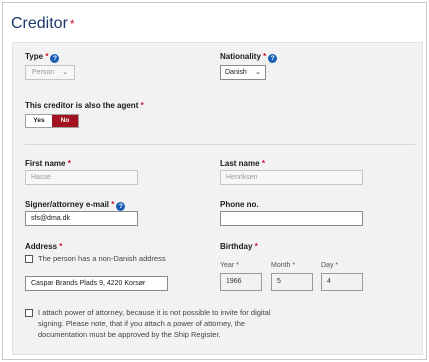 The image size is (429, 362). Describe the element at coordinates (29, 313) in the screenshot. I see `power-of-attorney-checkbox` at that location.